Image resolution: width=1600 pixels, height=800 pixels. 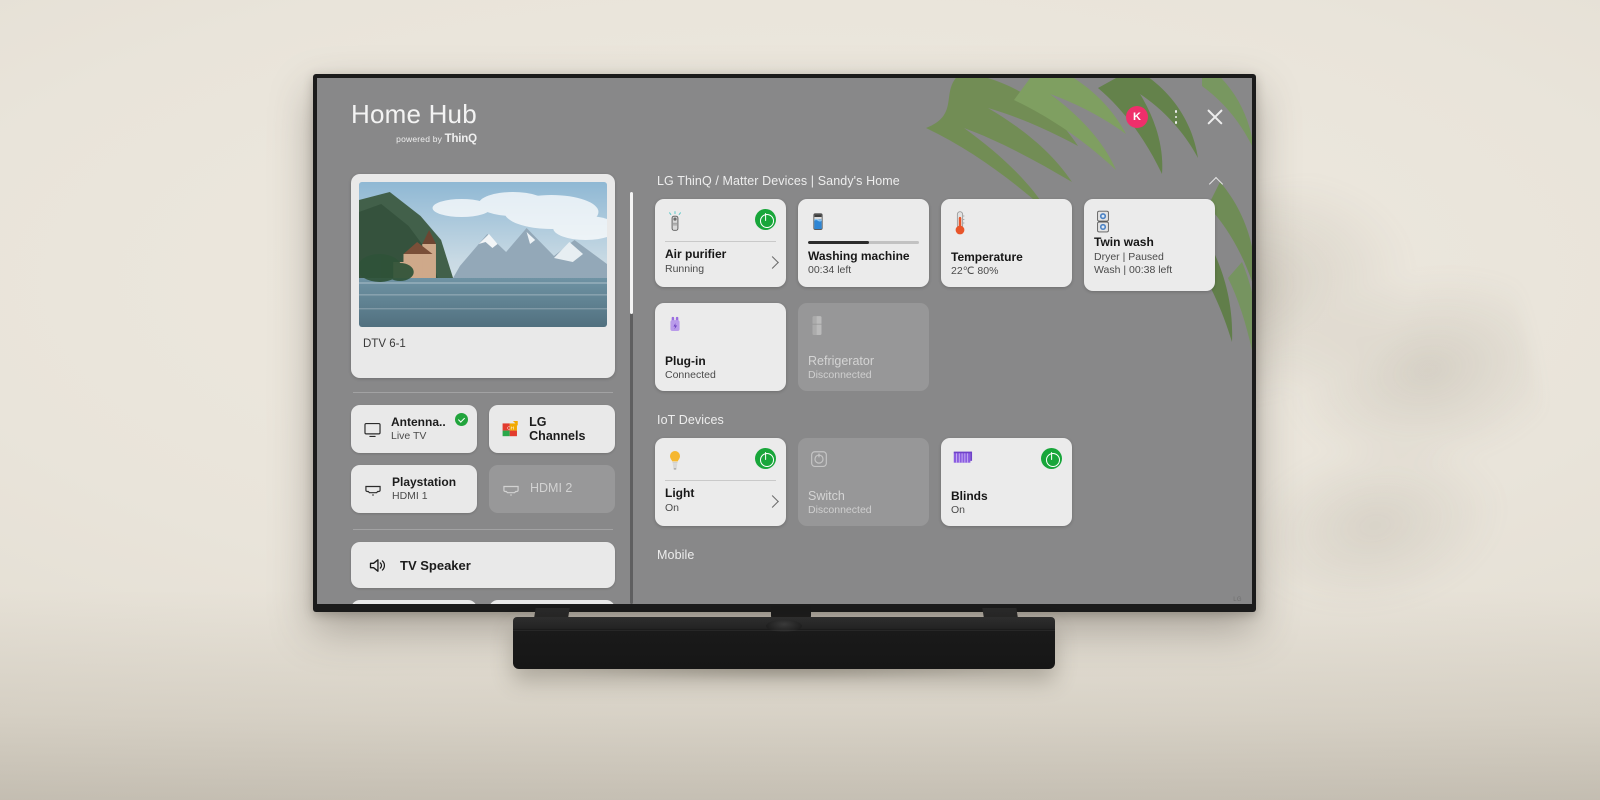 What do you see at coordinates (840, 510) in the screenshot?
I see `device-status: Disconnected` at bounding box center [840, 510].